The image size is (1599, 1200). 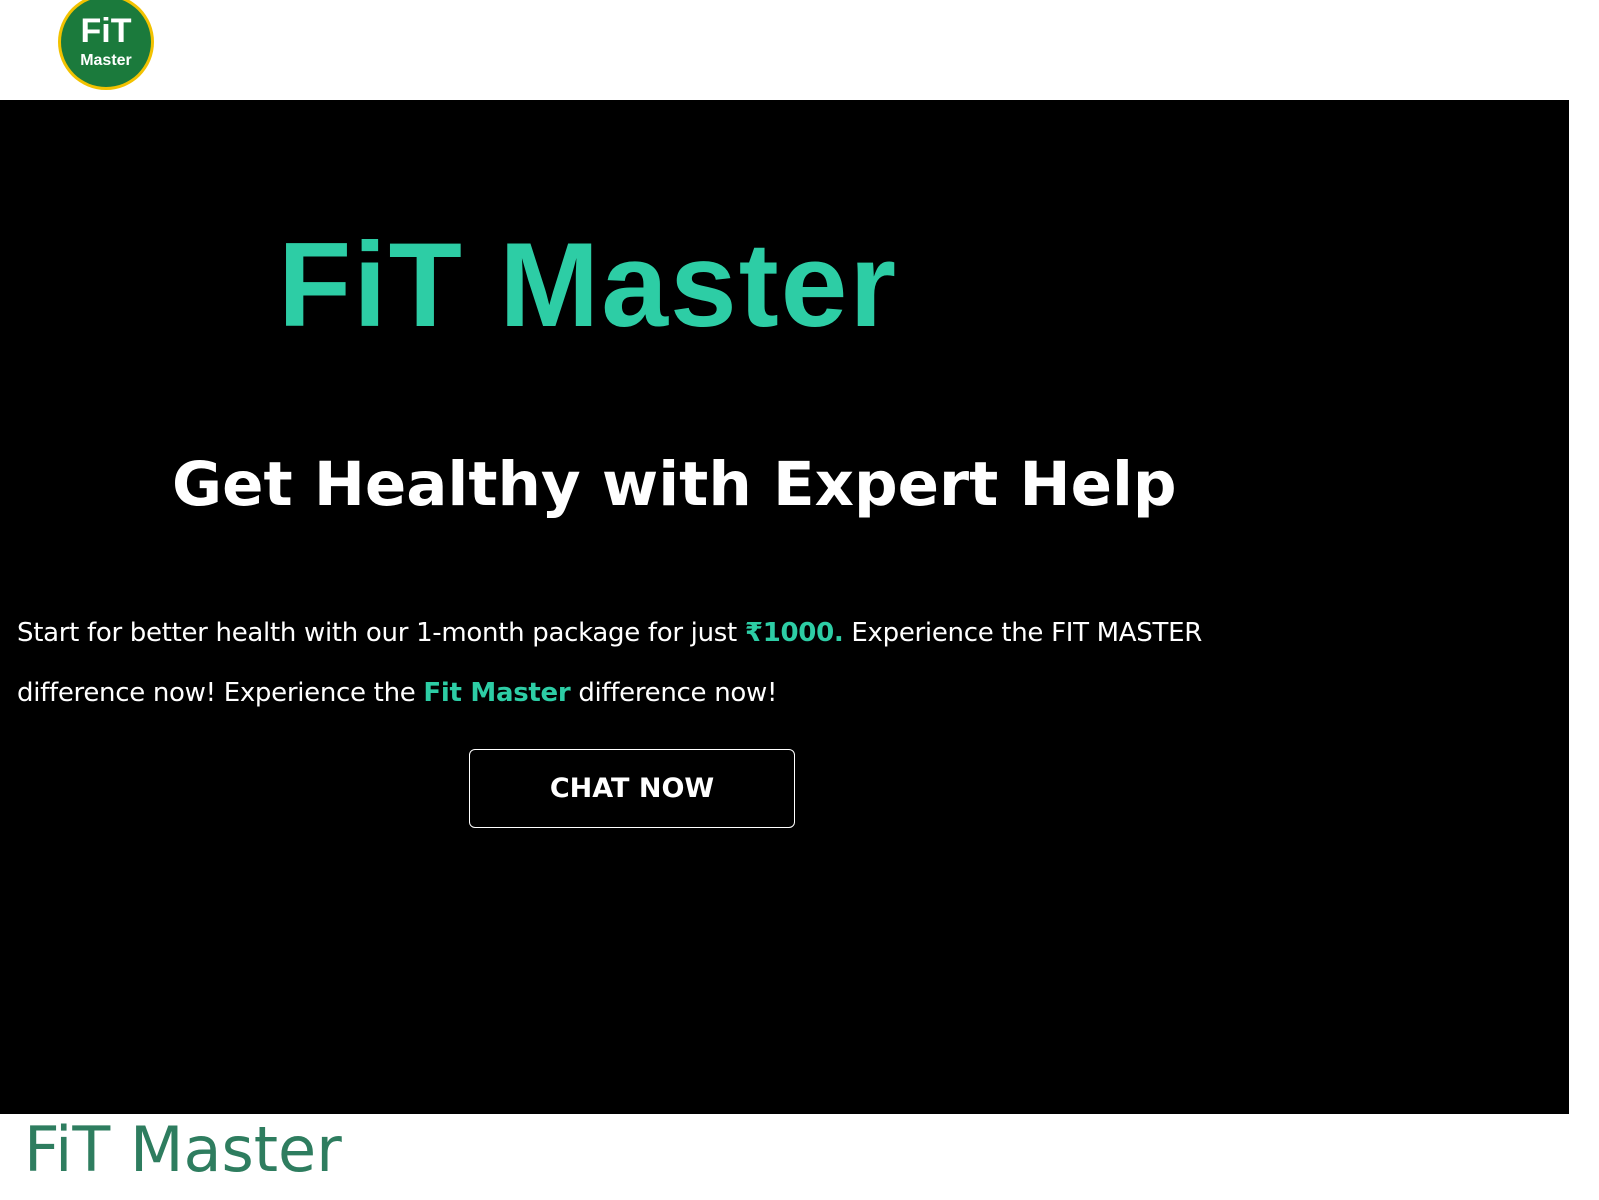 What do you see at coordinates (794, 633) in the screenshot?
I see `price-highlight: ₹1000.` at bounding box center [794, 633].